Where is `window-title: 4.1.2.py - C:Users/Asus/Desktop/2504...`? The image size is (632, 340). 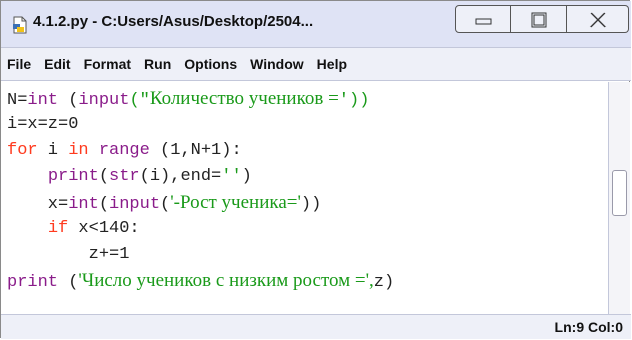 window-title: 4.1.2.py - C:Users/Asus/Desktop/2504... is located at coordinates (173, 21).